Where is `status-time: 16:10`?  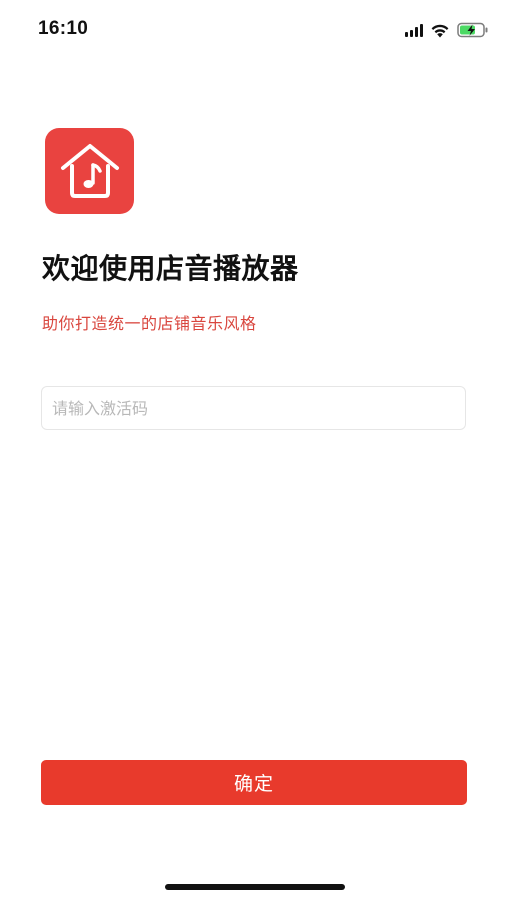 status-time: 16:10 is located at coordinates (63, 28).